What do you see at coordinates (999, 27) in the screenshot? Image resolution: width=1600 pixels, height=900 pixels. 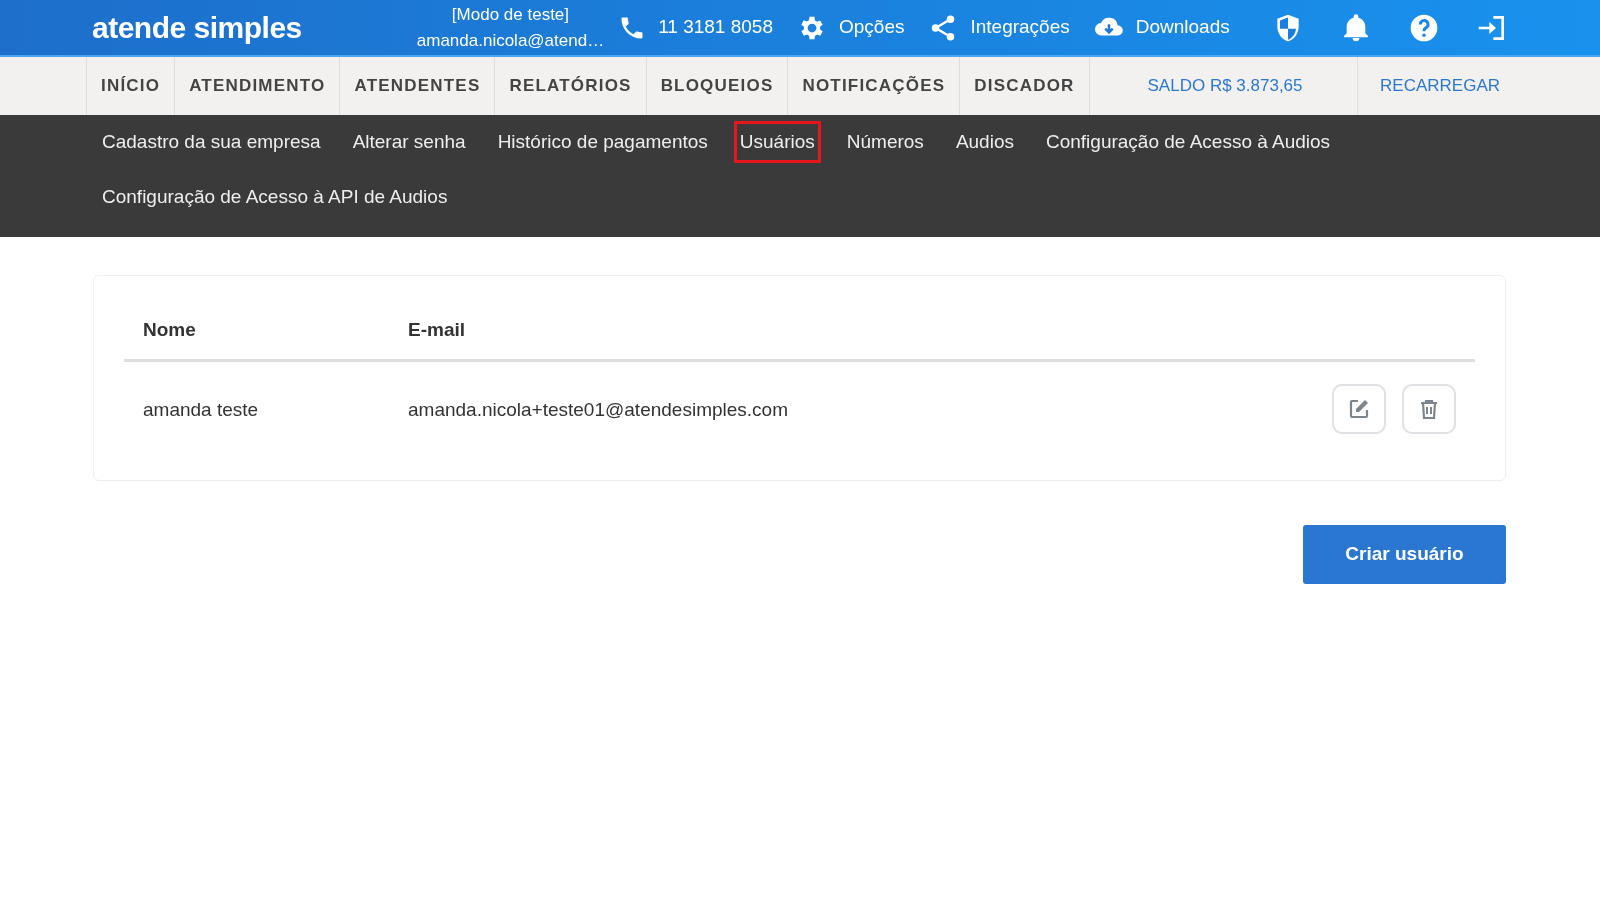 I see `header-link: Integrações` at bounding box center [999, 27].